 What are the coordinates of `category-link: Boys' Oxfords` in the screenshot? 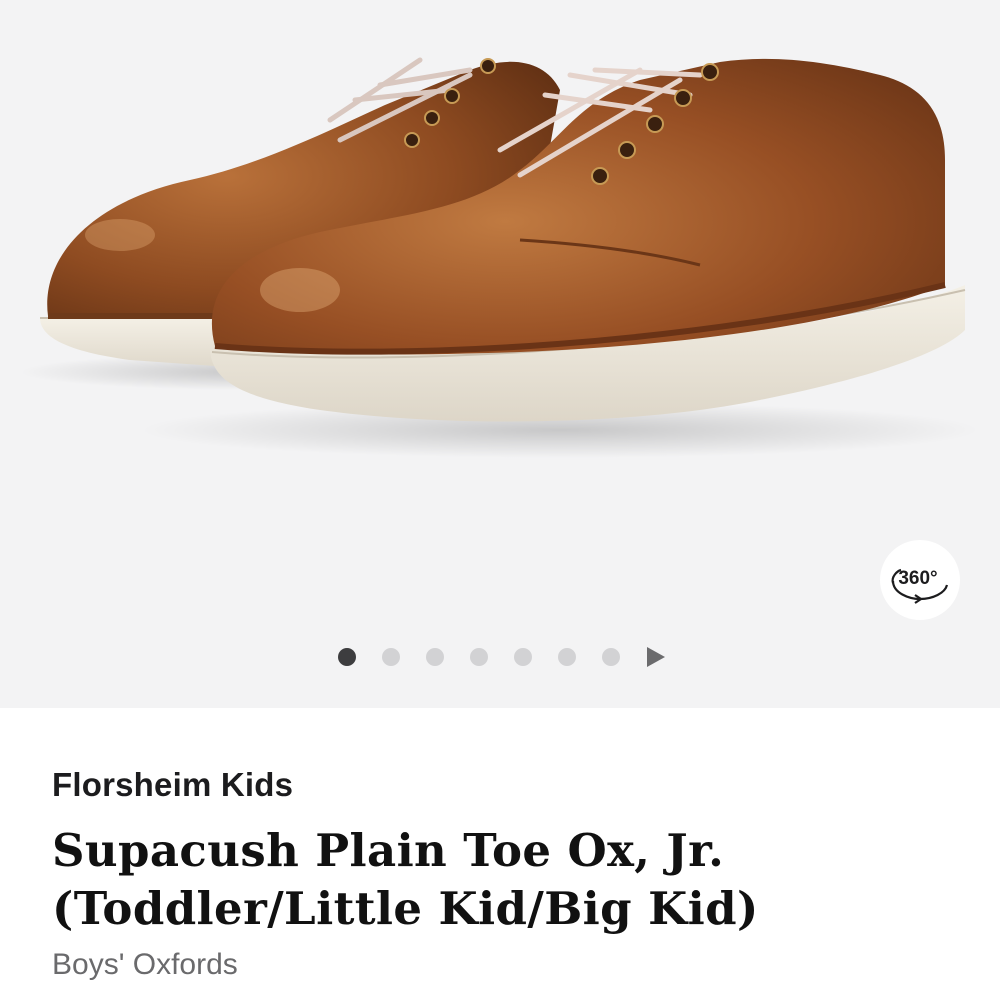 It's located at (145, 965).